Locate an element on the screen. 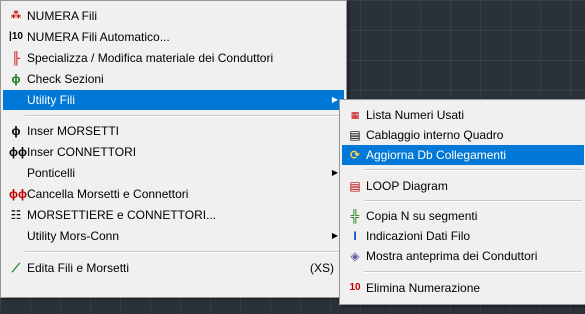  auto-numbering-icon: |10 is located at coordinates (16, 36).